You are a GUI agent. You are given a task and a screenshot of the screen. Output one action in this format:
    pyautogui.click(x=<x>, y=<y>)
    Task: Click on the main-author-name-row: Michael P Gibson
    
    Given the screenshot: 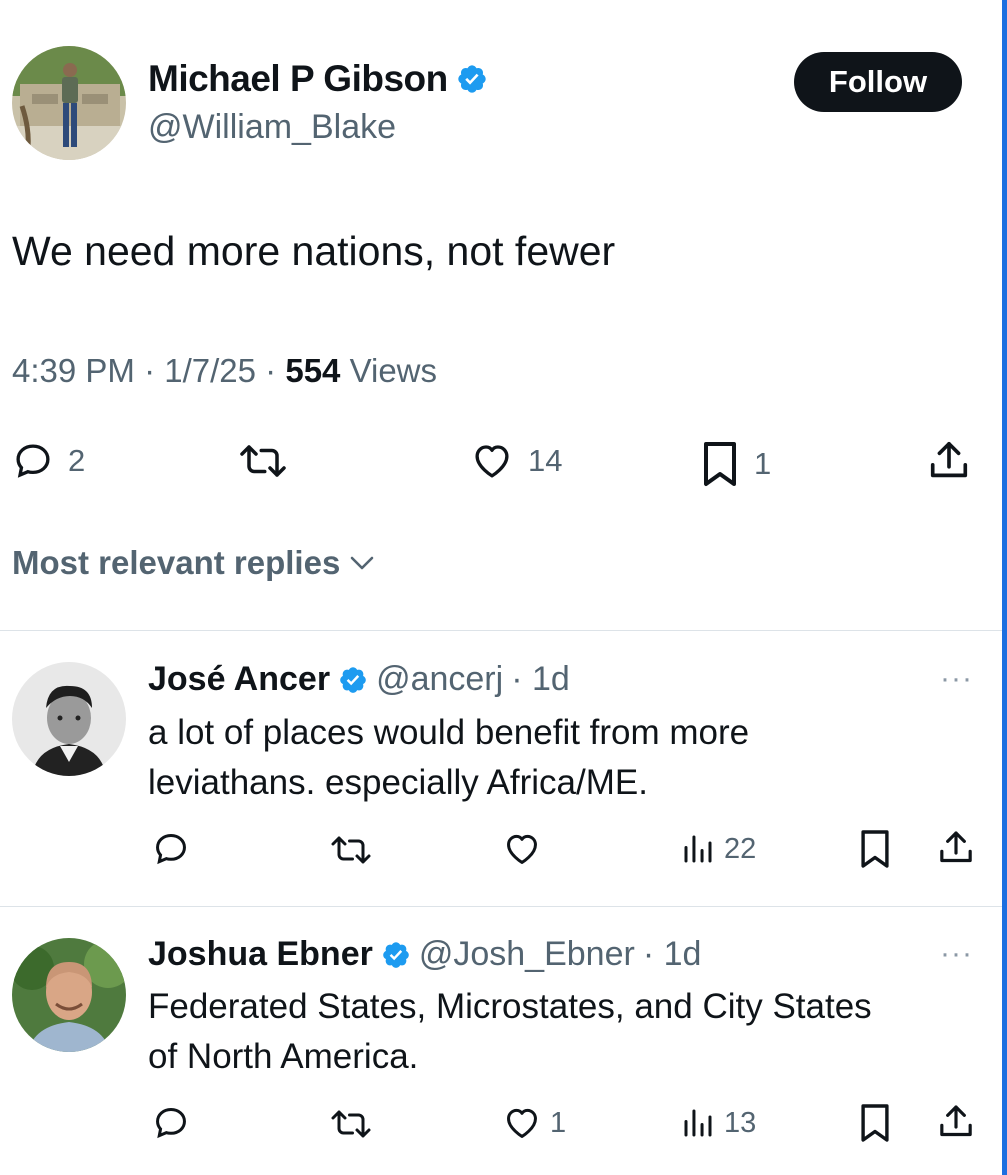 What is the action you would take?
    pyautogui.click(x=318, y=79)
    